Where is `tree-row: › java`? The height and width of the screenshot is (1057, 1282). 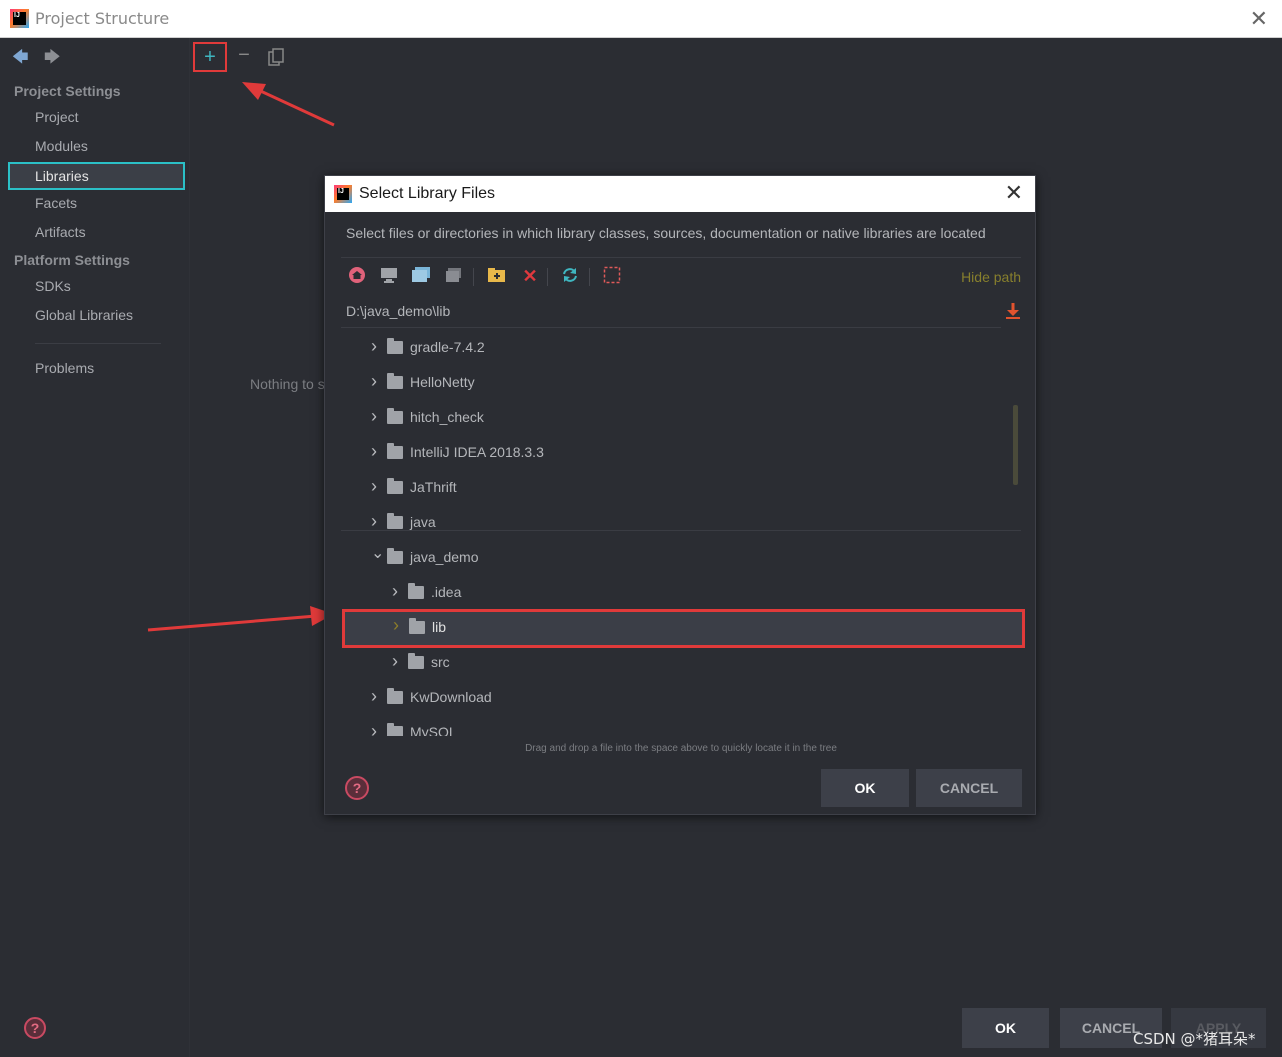 tree-row: › java is located at coordinates (681, 523).